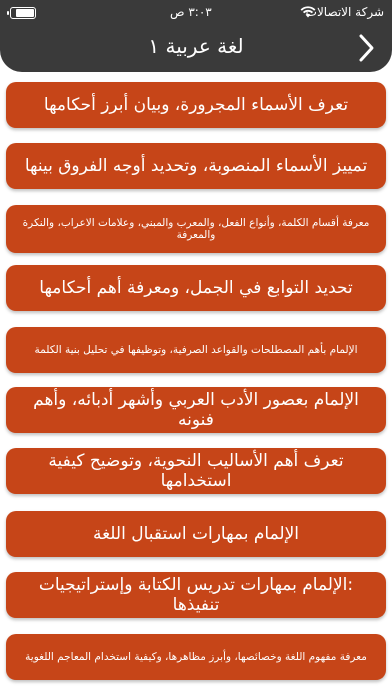  I want to click on status-bar: ٣:٠٣ ص شركة الاتصالات, so click(196, 13).